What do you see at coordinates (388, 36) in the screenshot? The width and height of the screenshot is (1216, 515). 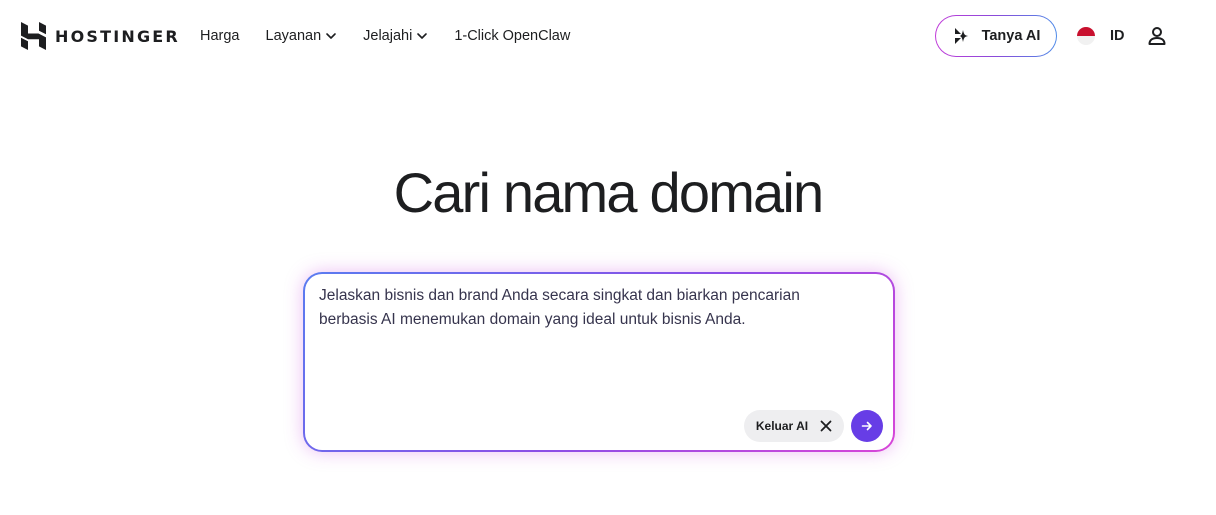 I see `nav-item-label: Jelajahi` at bounding box center [388, 36].